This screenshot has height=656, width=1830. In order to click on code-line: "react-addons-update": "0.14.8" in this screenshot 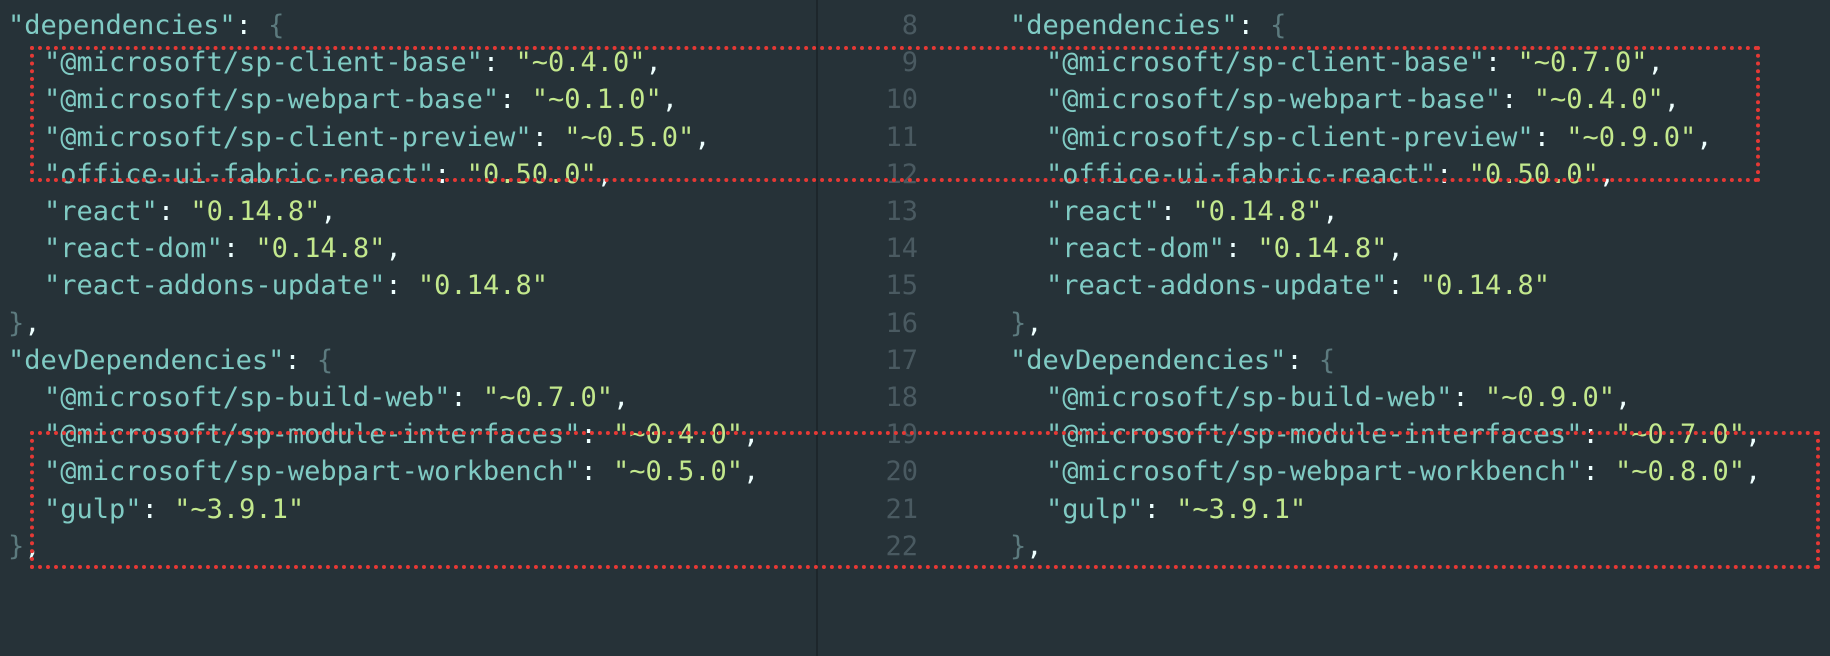, I will do `click(274, 286)`.